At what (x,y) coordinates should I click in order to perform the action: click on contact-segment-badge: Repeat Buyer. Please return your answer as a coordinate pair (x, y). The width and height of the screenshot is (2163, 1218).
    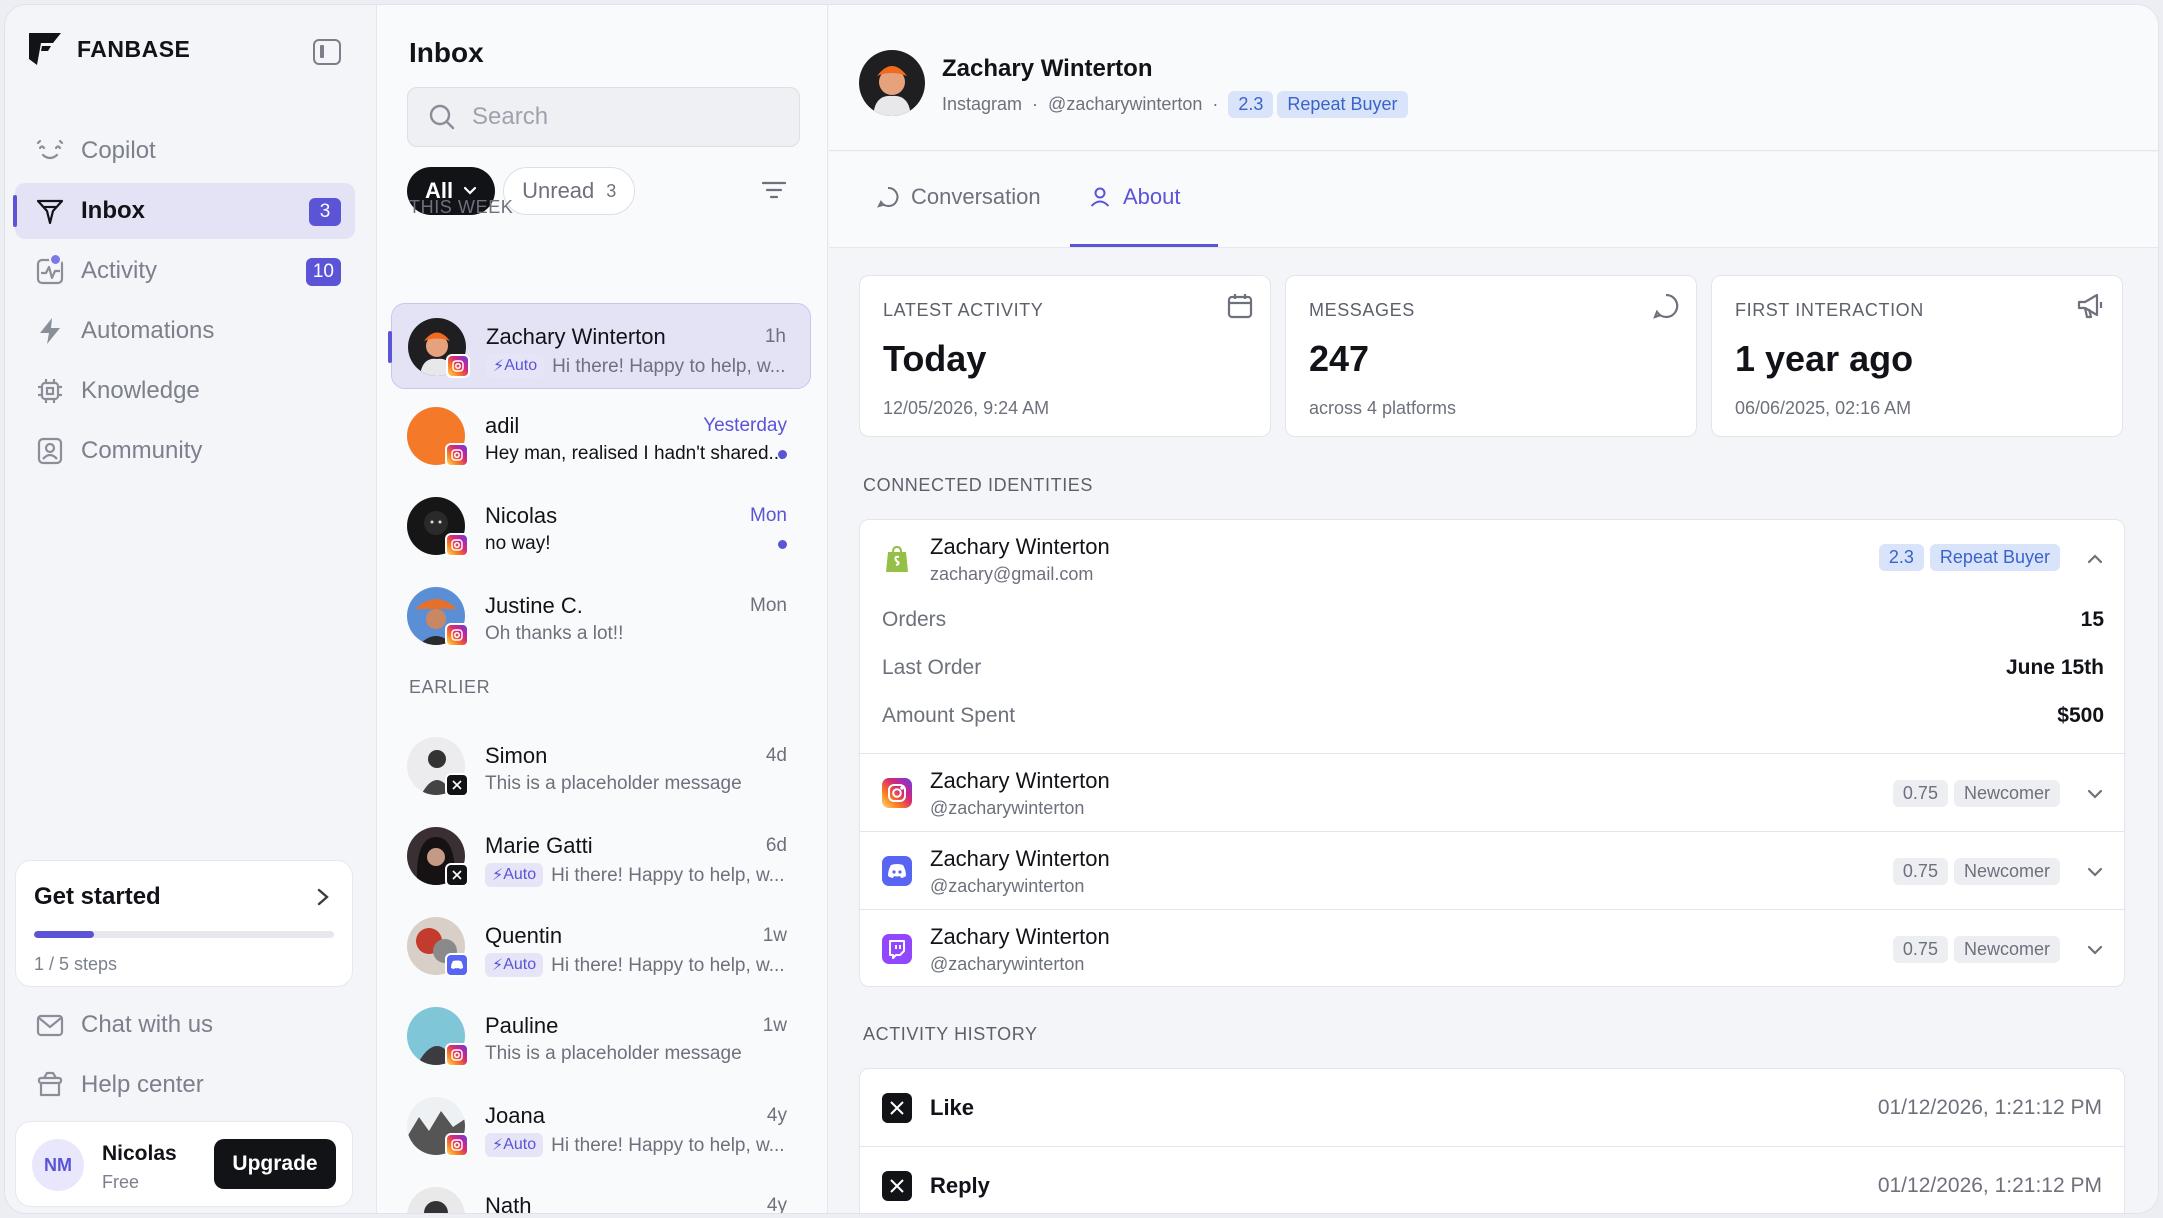
    Looking at the image, I should click on (1342, 104).